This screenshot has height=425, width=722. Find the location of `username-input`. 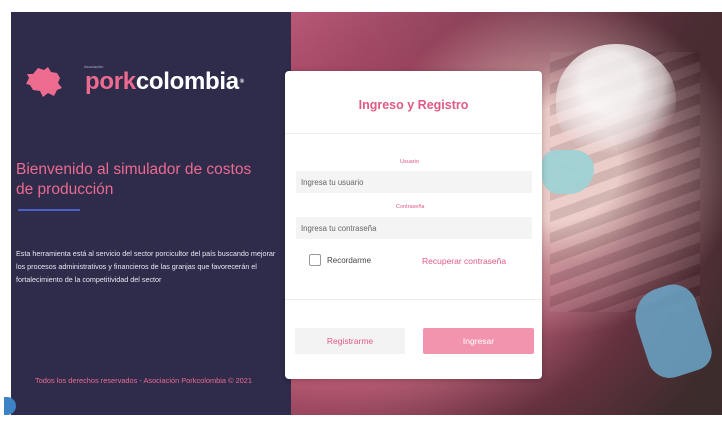

username-input is located at coordinates (414, 182).